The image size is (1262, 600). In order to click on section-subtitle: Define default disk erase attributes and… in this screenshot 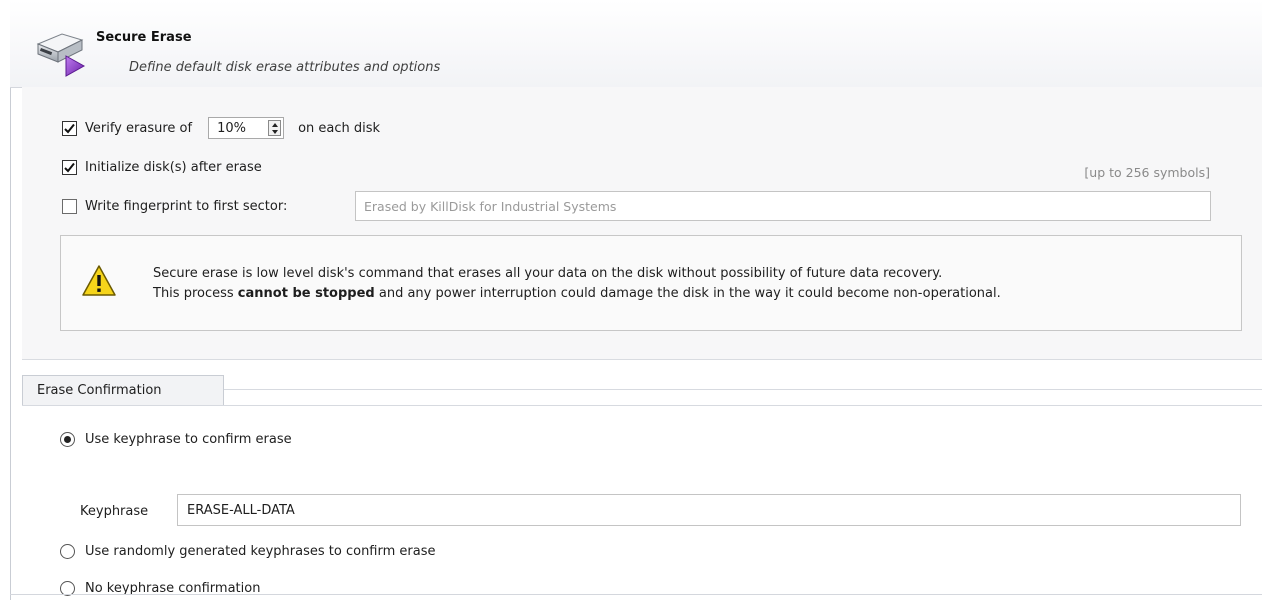, I will do `click(285, 67)`.